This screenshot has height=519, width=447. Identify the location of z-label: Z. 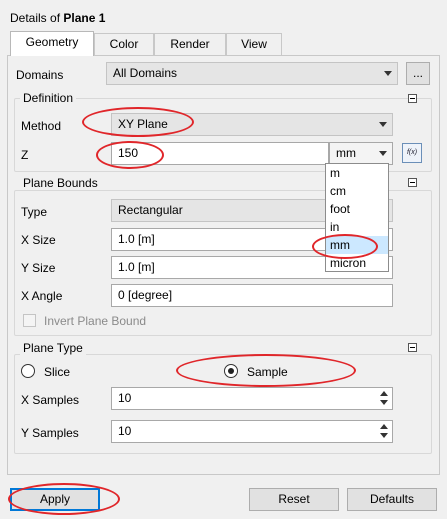
(25, 155).